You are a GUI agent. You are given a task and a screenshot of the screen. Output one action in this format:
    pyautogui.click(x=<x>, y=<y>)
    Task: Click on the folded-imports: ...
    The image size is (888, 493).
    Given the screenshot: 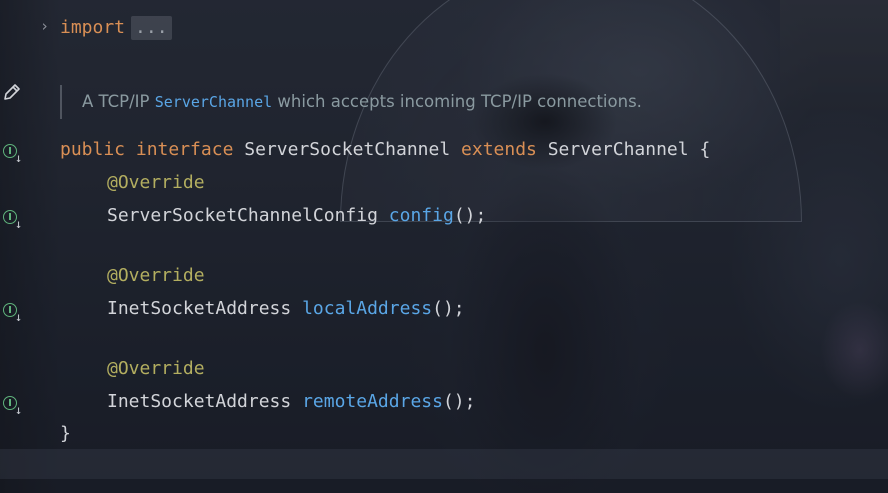 What is the action you would take?
    pyautogui.click(x=151, y=28)
    